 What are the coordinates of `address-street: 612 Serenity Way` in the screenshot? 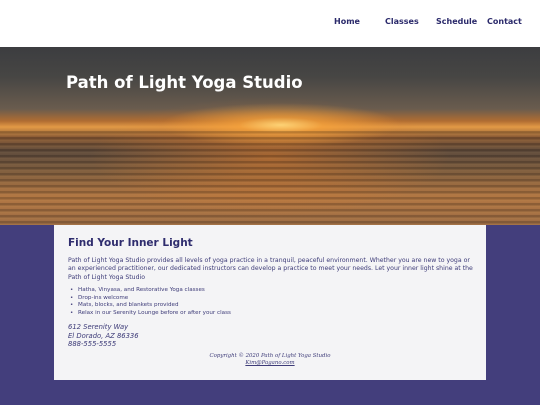 It's located at (98, 327).